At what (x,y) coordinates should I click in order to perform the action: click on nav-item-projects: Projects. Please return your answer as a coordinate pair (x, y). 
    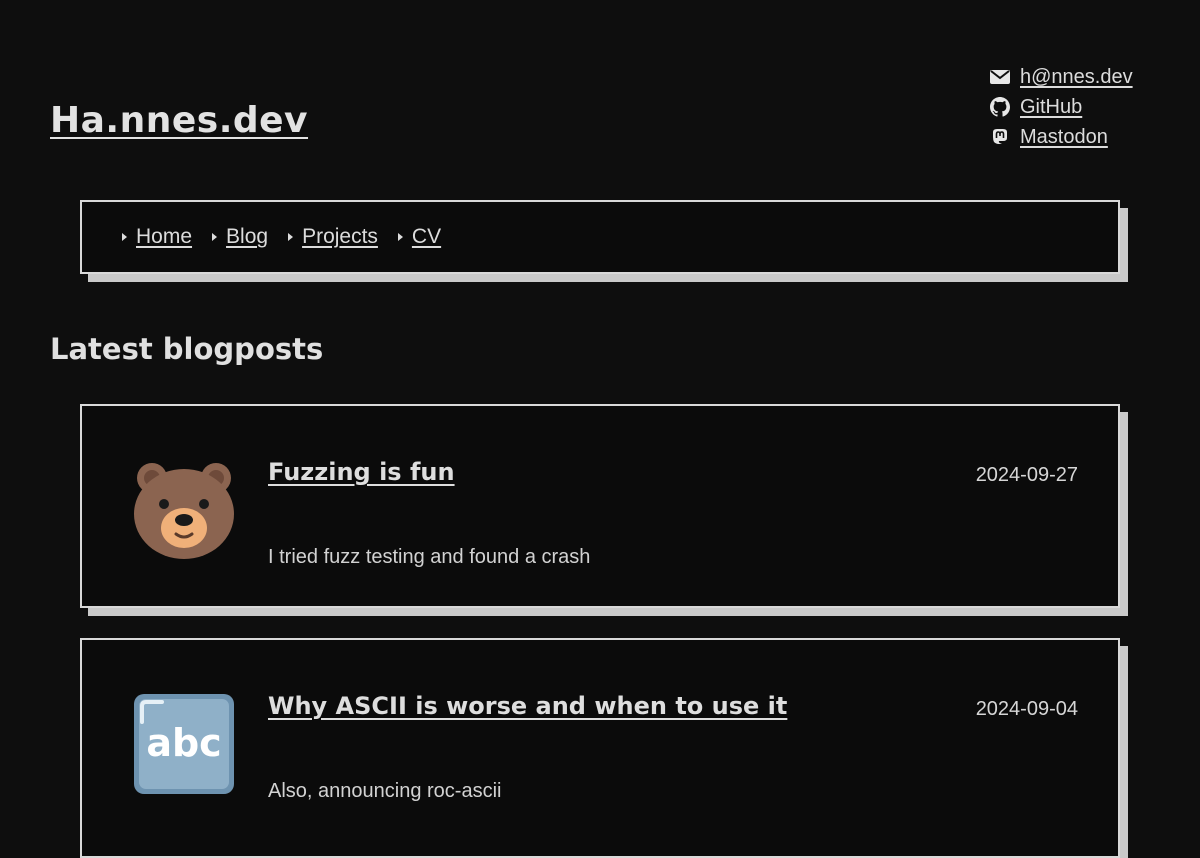
    Looking at the image, I should click on (333, 237).